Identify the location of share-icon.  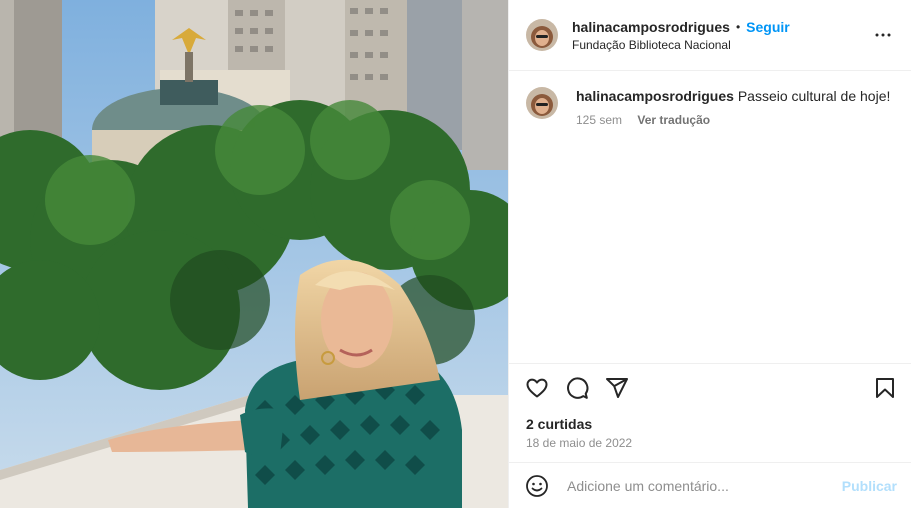
(617, 388).